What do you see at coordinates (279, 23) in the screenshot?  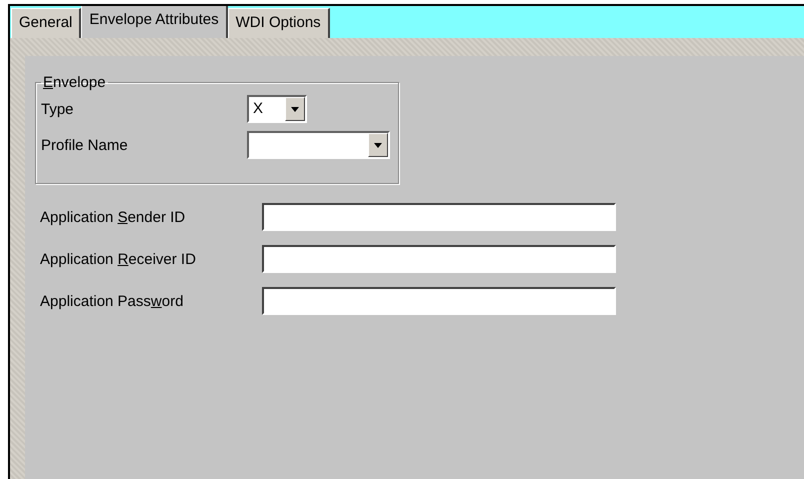 I see `tab: WDI Options` at bounding box center [279, 23].